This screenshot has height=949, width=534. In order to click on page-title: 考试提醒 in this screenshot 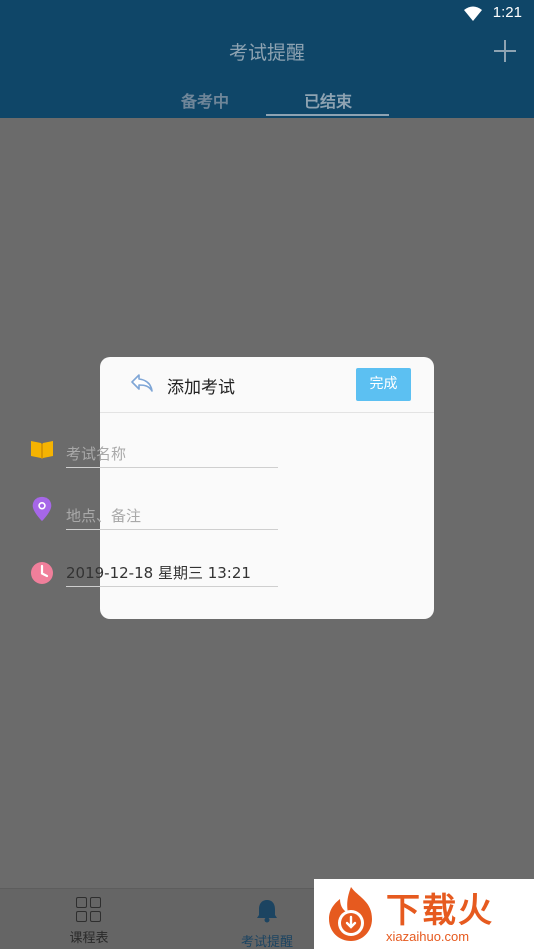, I will do `click(266, 53)`.